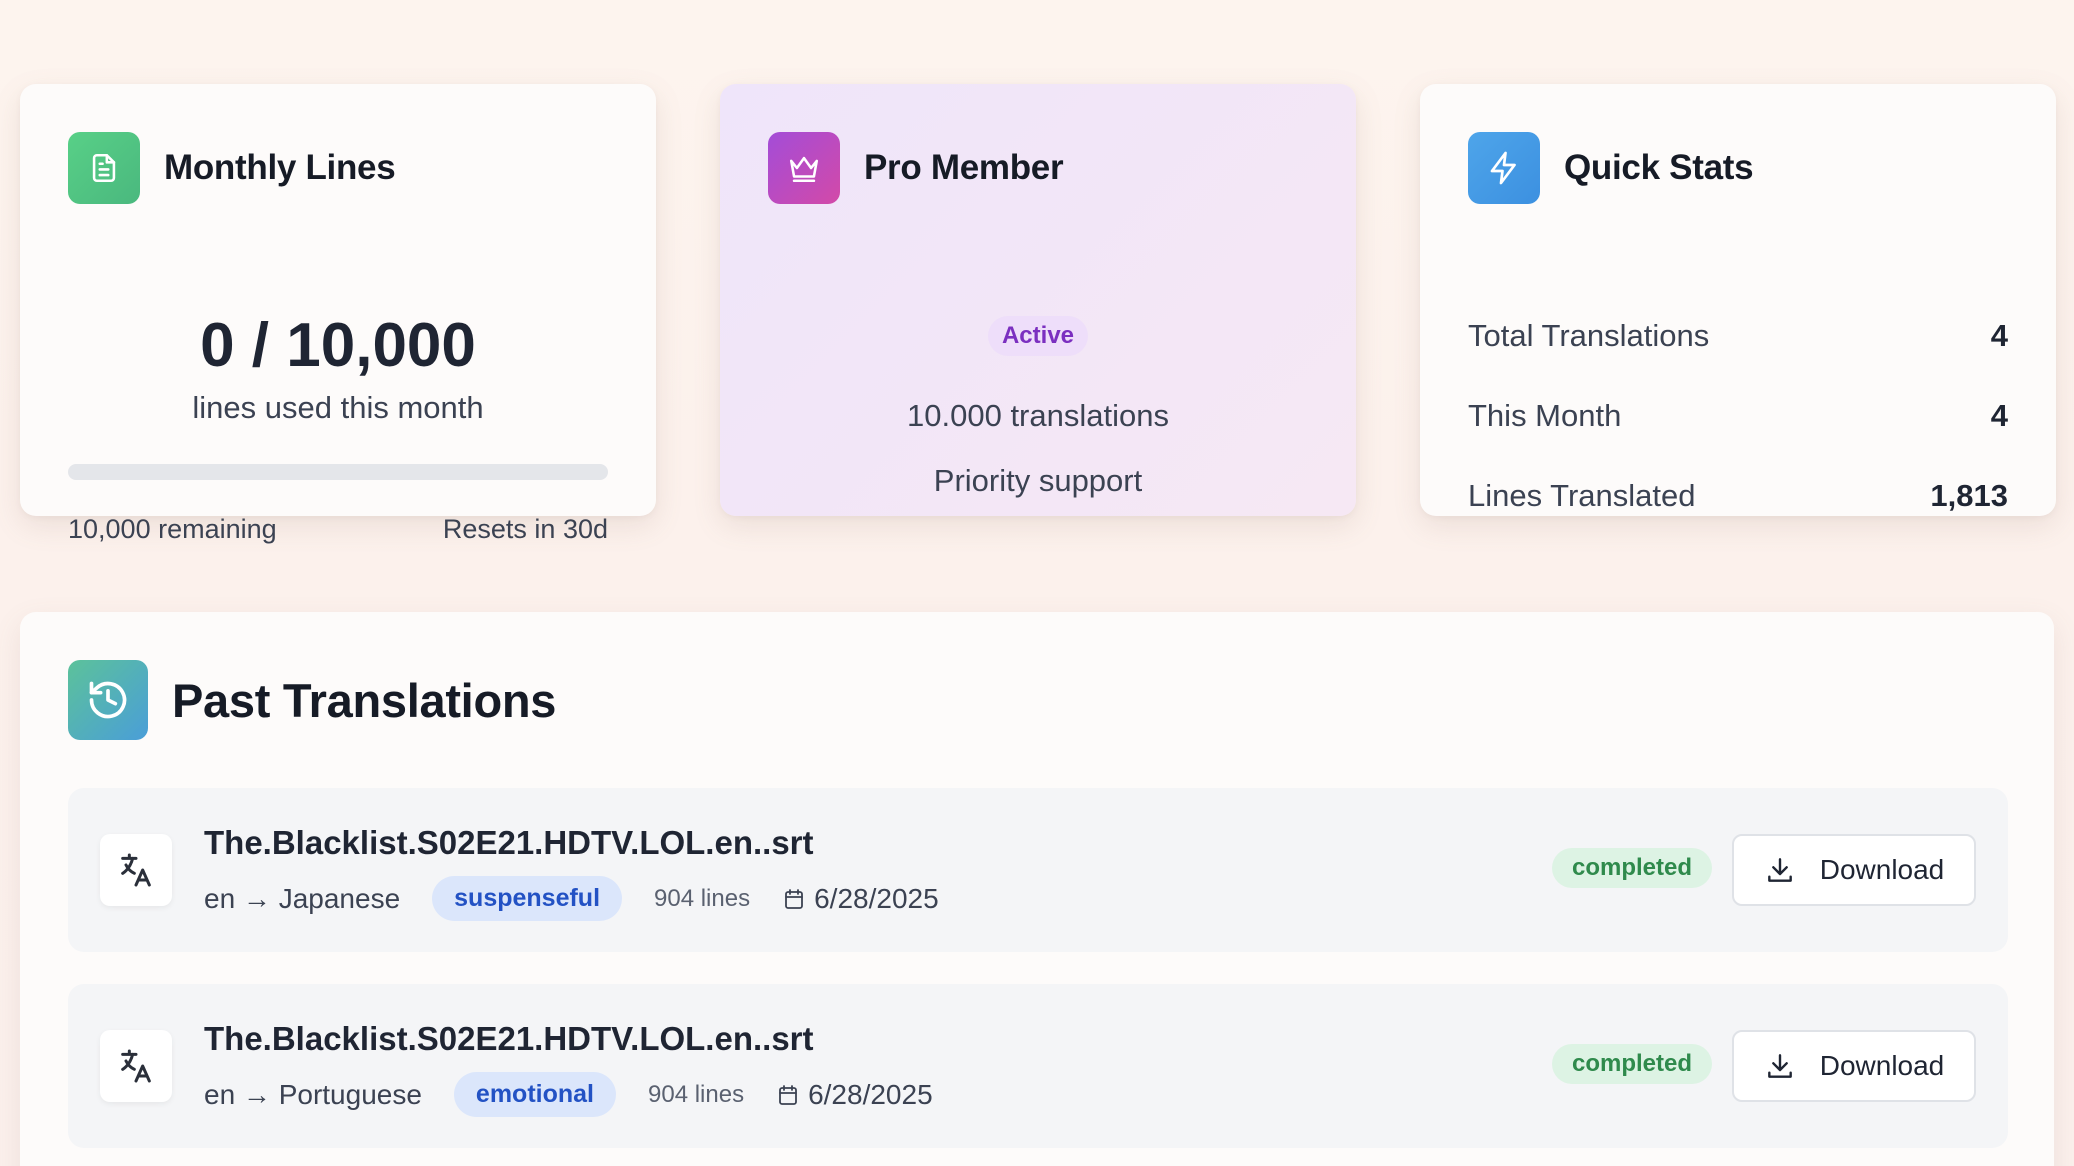 The height and width of the screenshot is (1166, 2074). What do you see at coordinates (1038, 480) in the screenshot?
I see `feature-item: Priority support` at bounding box center [1038, 480].